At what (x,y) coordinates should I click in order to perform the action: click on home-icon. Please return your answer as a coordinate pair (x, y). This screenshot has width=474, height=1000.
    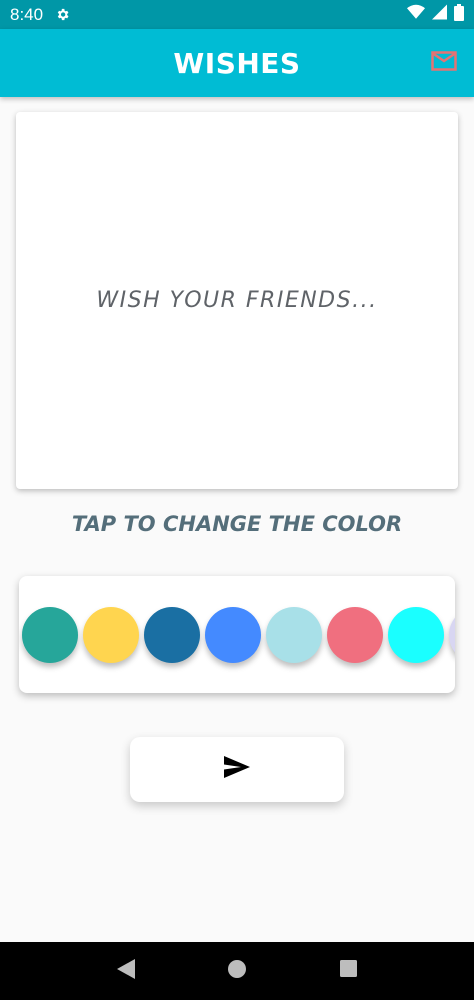
    Looking at the image, I should click on (236, 971).